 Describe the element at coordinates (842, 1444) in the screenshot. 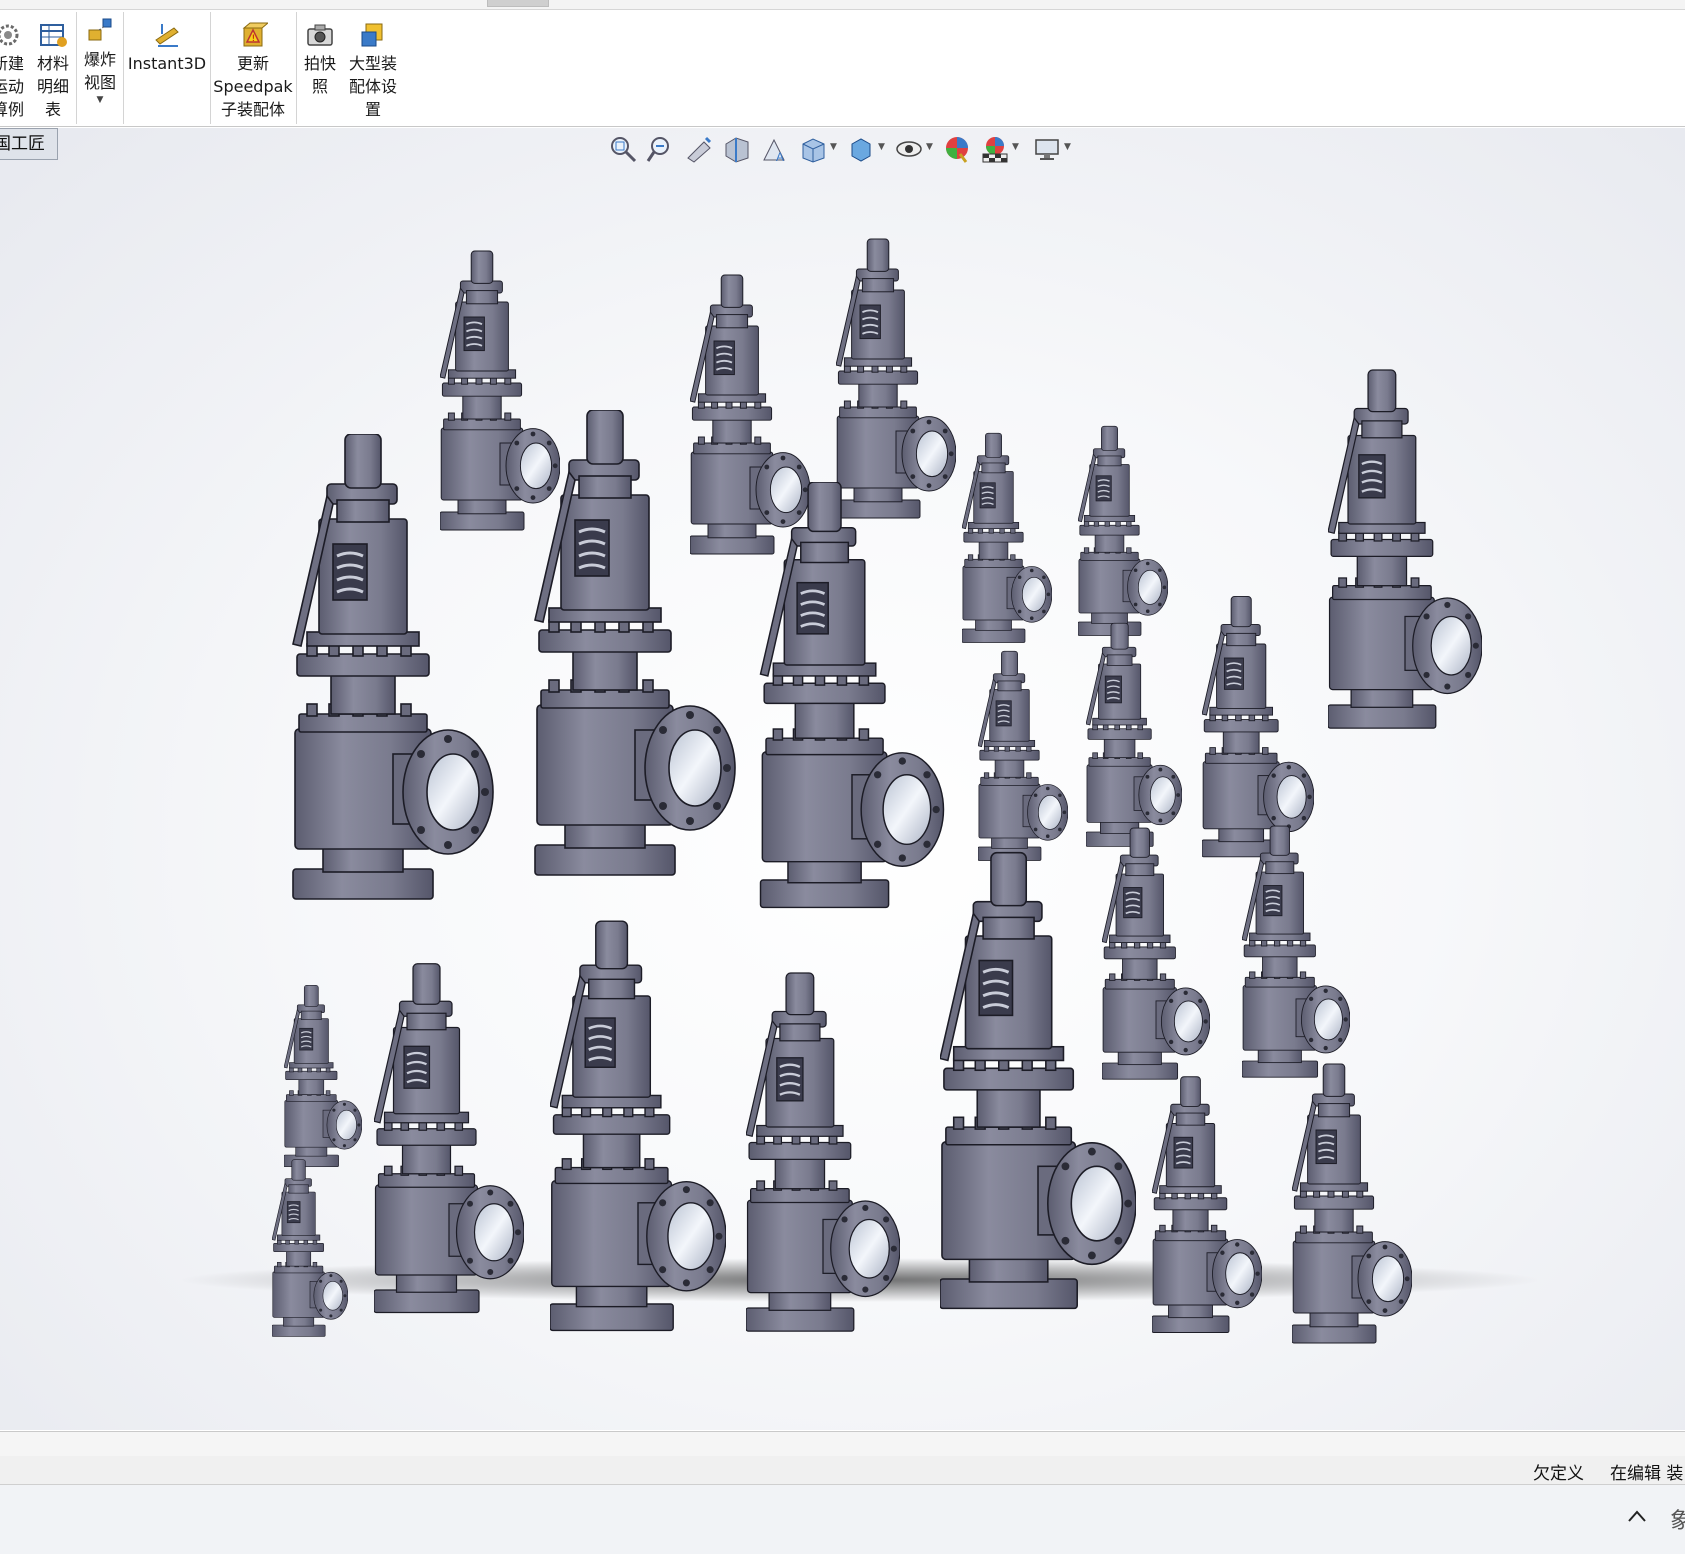

I see `horizontal-scrollbar` at that location.